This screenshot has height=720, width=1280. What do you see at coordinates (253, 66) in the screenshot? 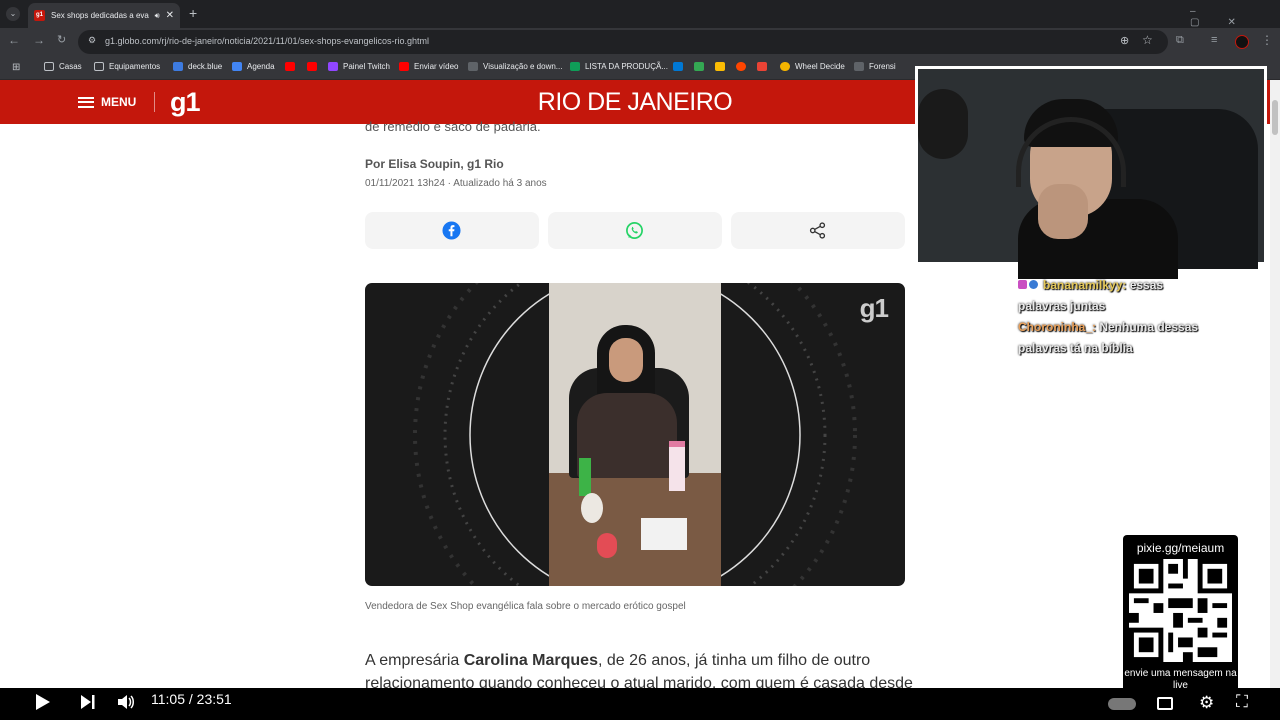
I see `bookmark-agenda: Agenda` at bounding box center [253, 66].